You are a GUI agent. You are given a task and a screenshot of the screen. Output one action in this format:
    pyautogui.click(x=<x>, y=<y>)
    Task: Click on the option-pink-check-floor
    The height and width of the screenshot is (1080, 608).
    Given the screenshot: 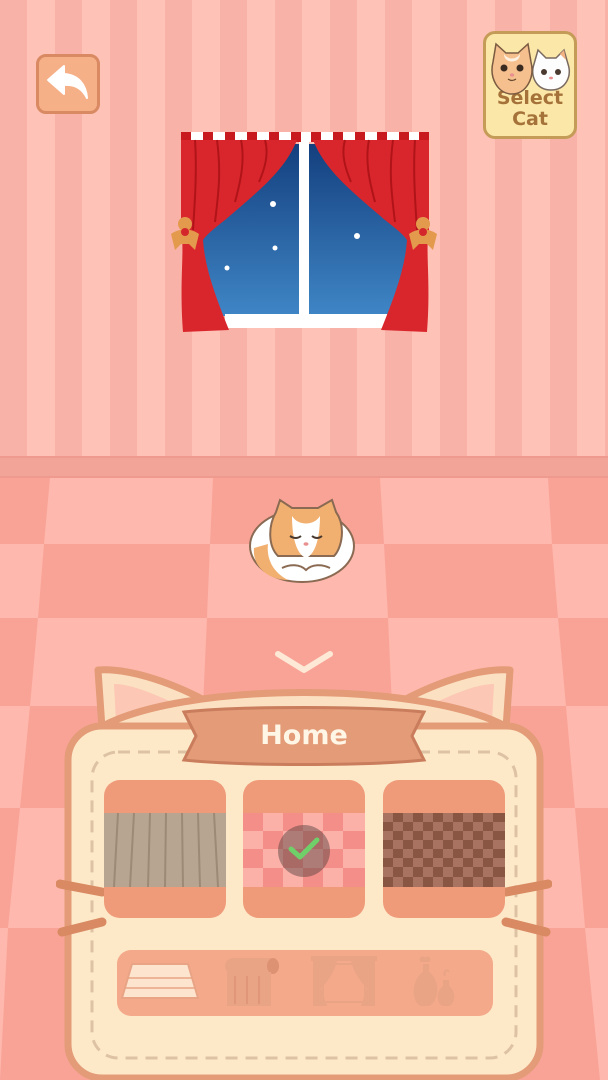 What is the action you would take?
    pyautogui.click(x=304, y=849)
    